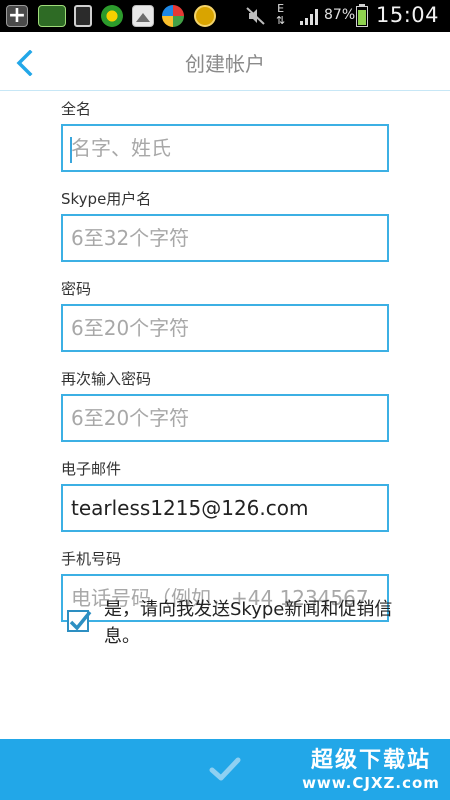 The image size is (450, 800). I want to click on battery-level, so click(362, 17).